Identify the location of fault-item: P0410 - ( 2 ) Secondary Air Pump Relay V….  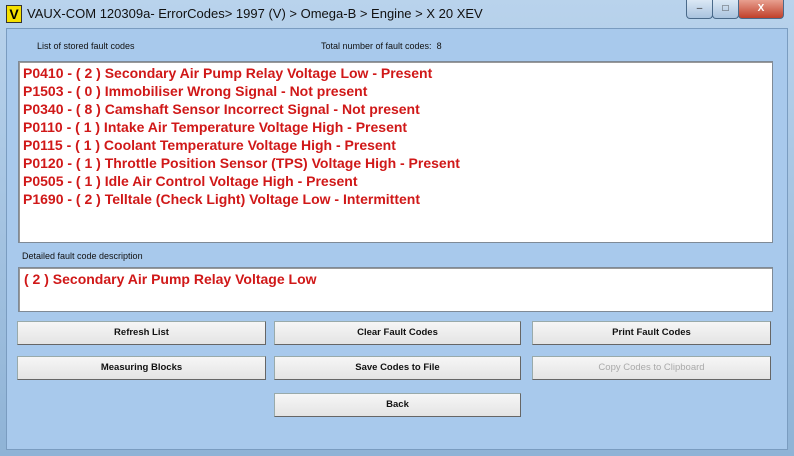
(395, 73).